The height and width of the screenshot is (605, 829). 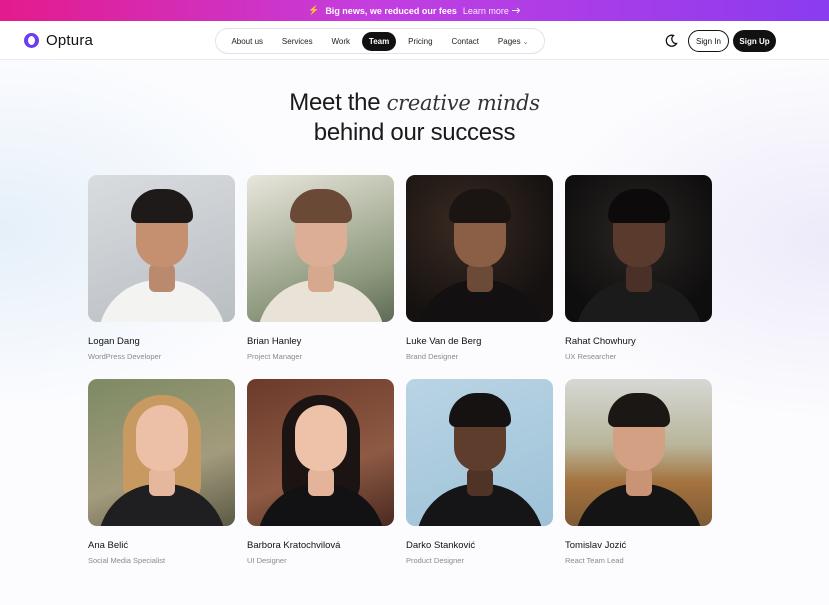 I want to click on sign-up-button: Sign Up, so click(x=754, y=41).